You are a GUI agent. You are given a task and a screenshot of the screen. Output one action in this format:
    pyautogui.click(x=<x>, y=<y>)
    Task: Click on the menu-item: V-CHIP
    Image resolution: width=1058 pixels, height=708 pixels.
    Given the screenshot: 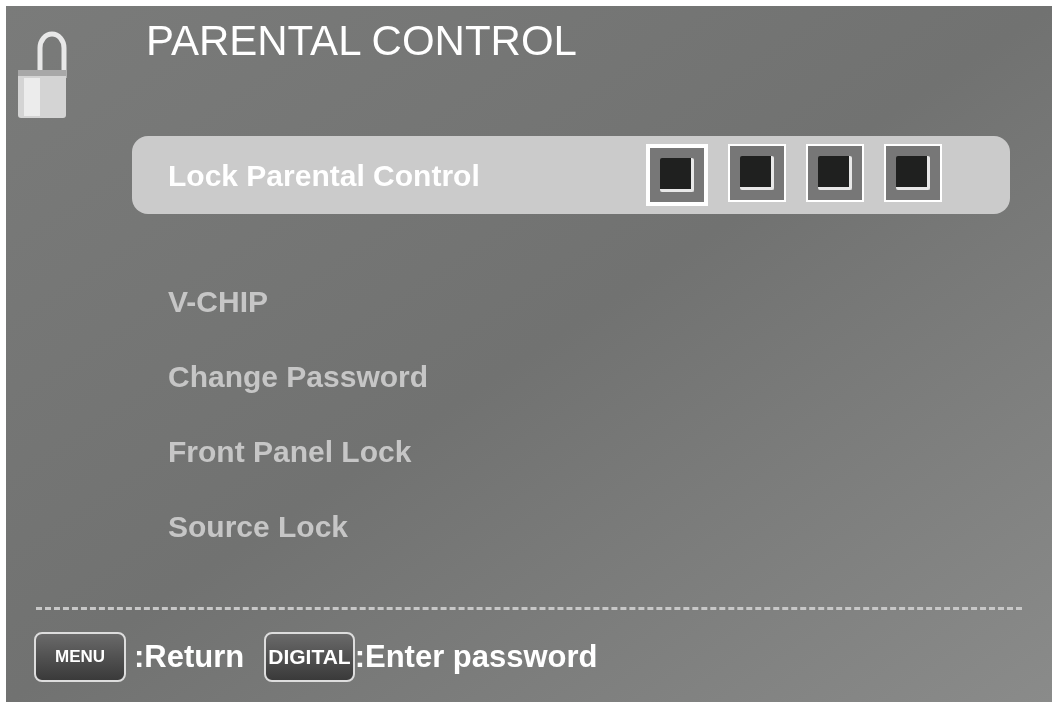 What is the action you would take?
    pyautogui.click(x=571, y=301)
    